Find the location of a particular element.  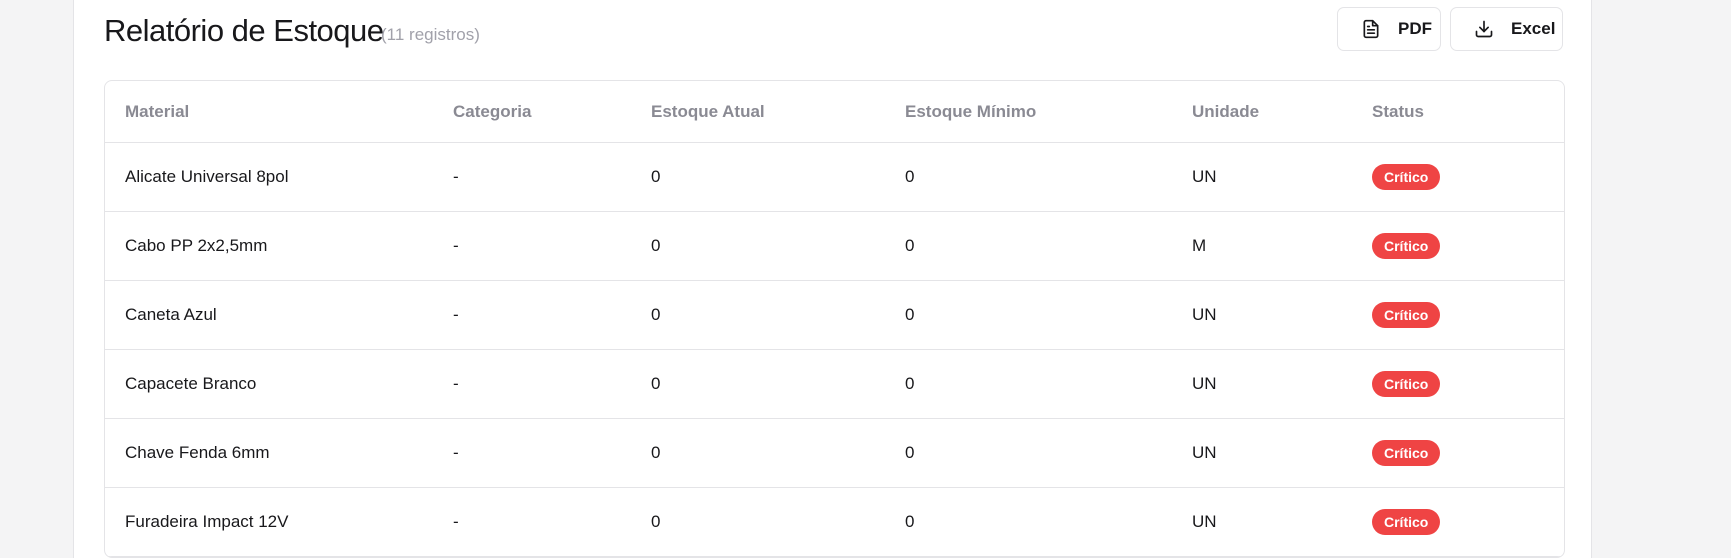

column-header-estoque-minimo: Estoque Mínimo is located at coordinates (1048, 112).